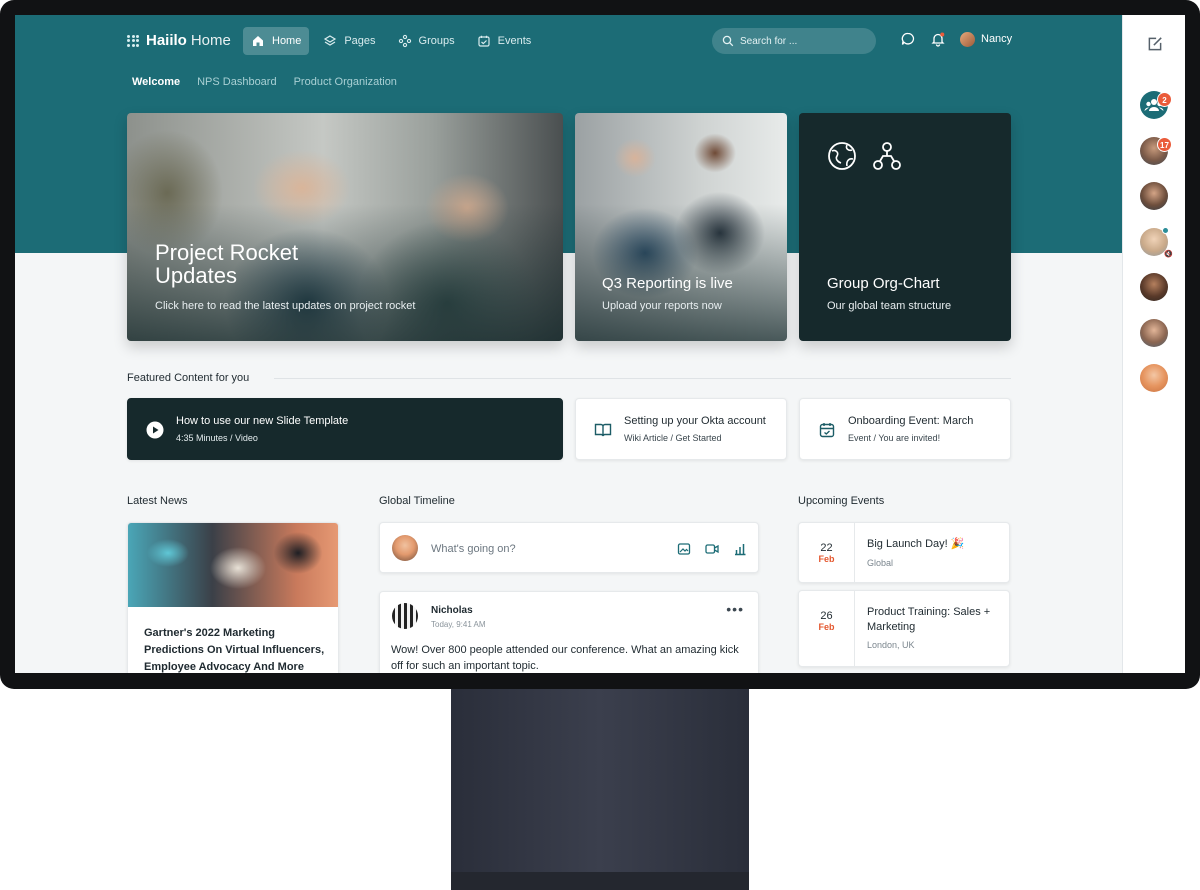 This screenshot has width=1200, height=890. I want to click on groups-icon, so click(404, 41).